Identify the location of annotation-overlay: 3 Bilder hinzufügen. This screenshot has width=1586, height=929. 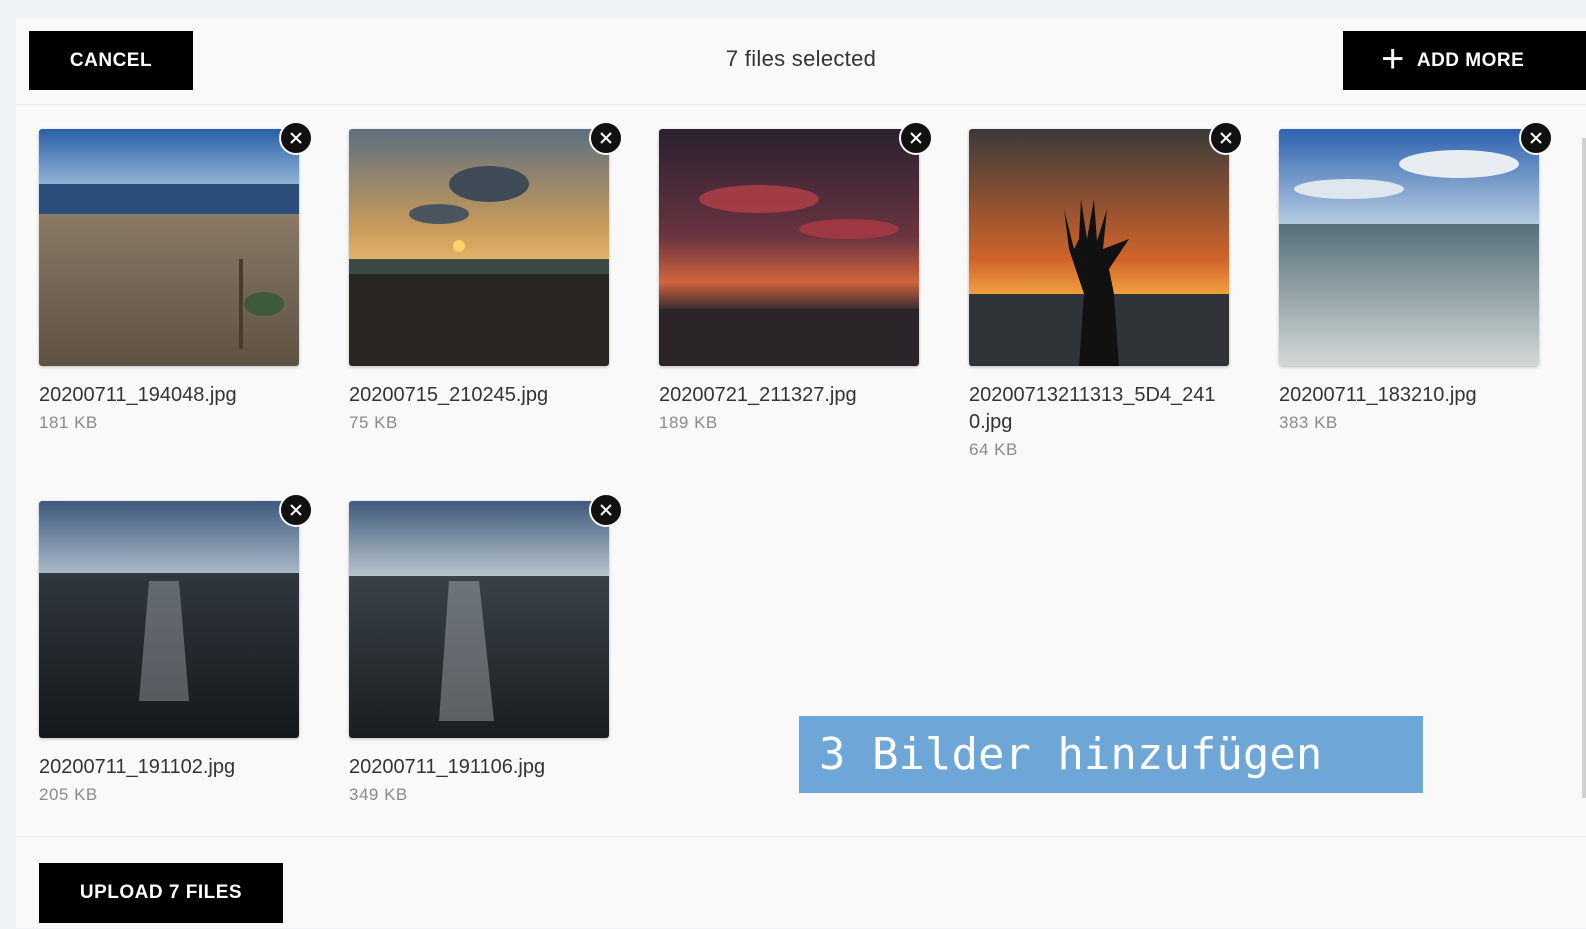
(1111, 754).